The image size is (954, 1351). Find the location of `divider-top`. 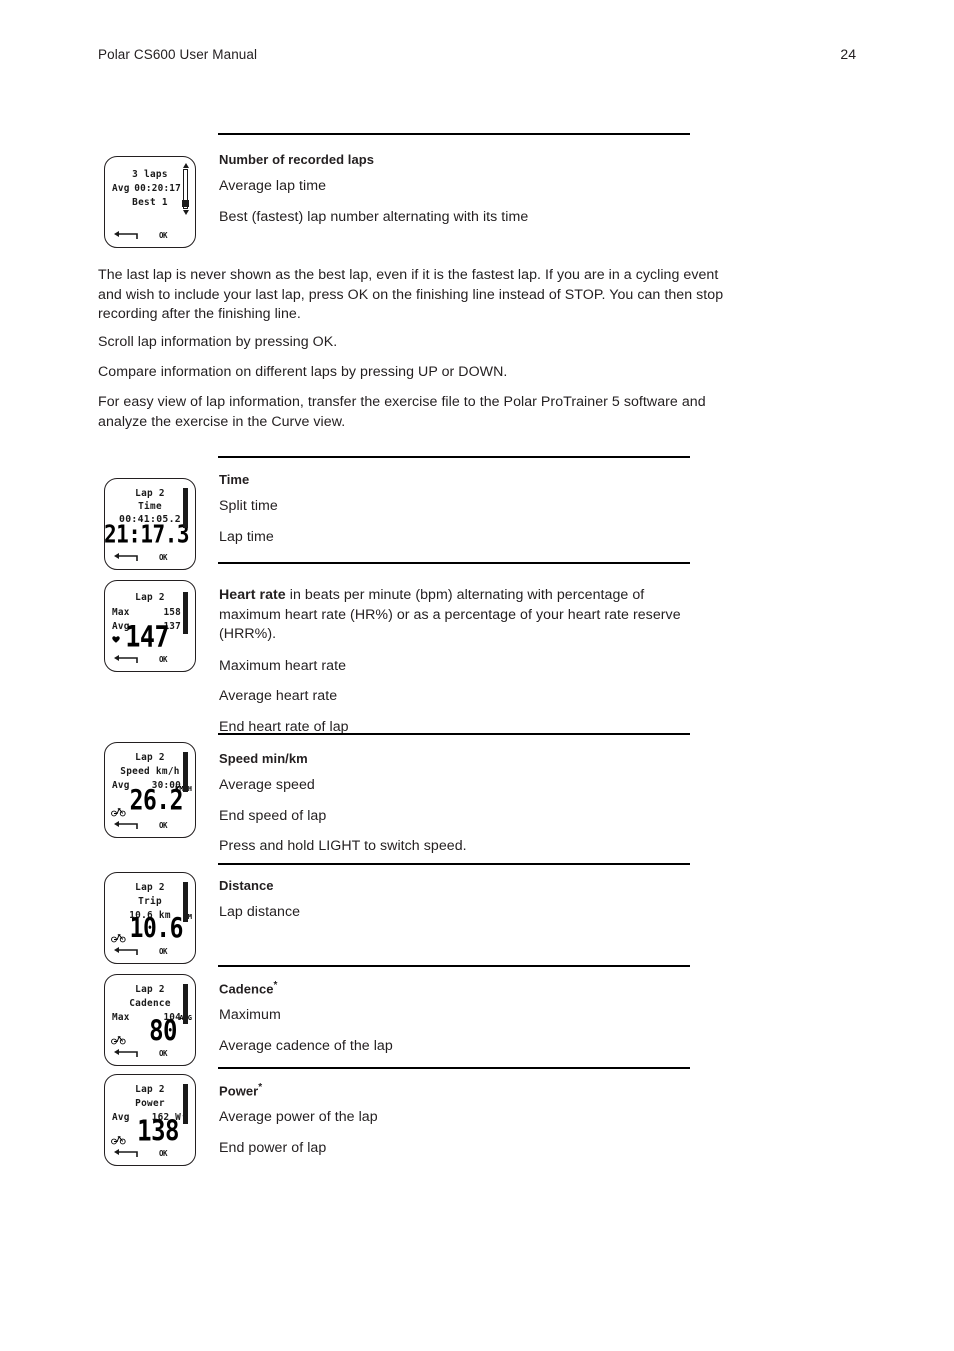

divider-top is located at coordinates (454, 134).